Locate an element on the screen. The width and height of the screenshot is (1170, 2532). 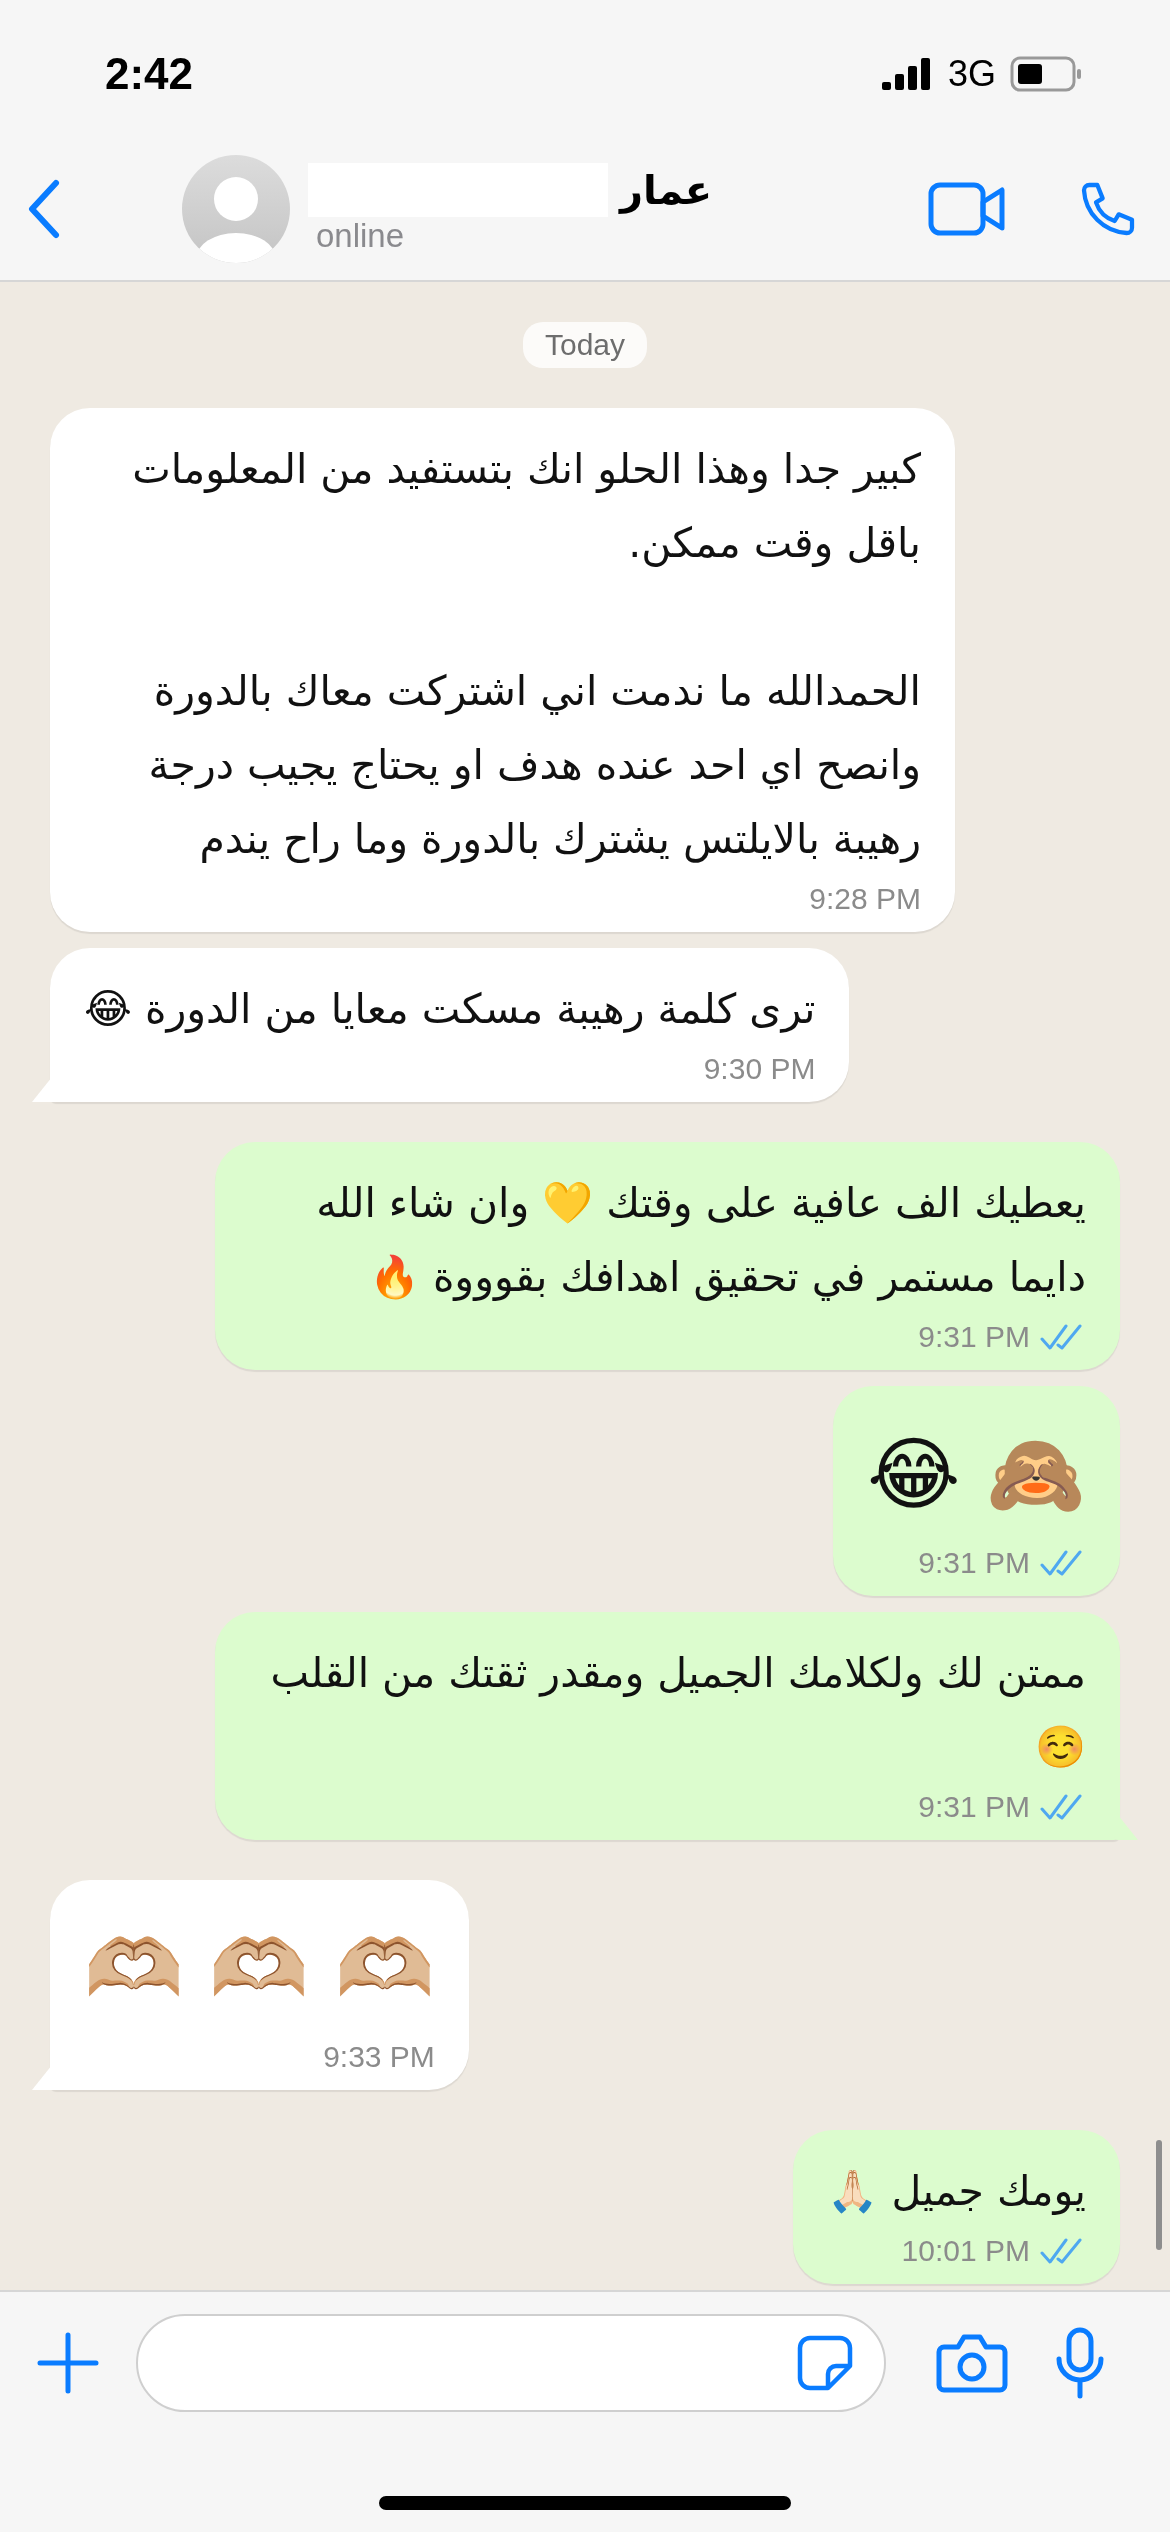
message-time: 9:28 PM is located at coordinates (865, 899).